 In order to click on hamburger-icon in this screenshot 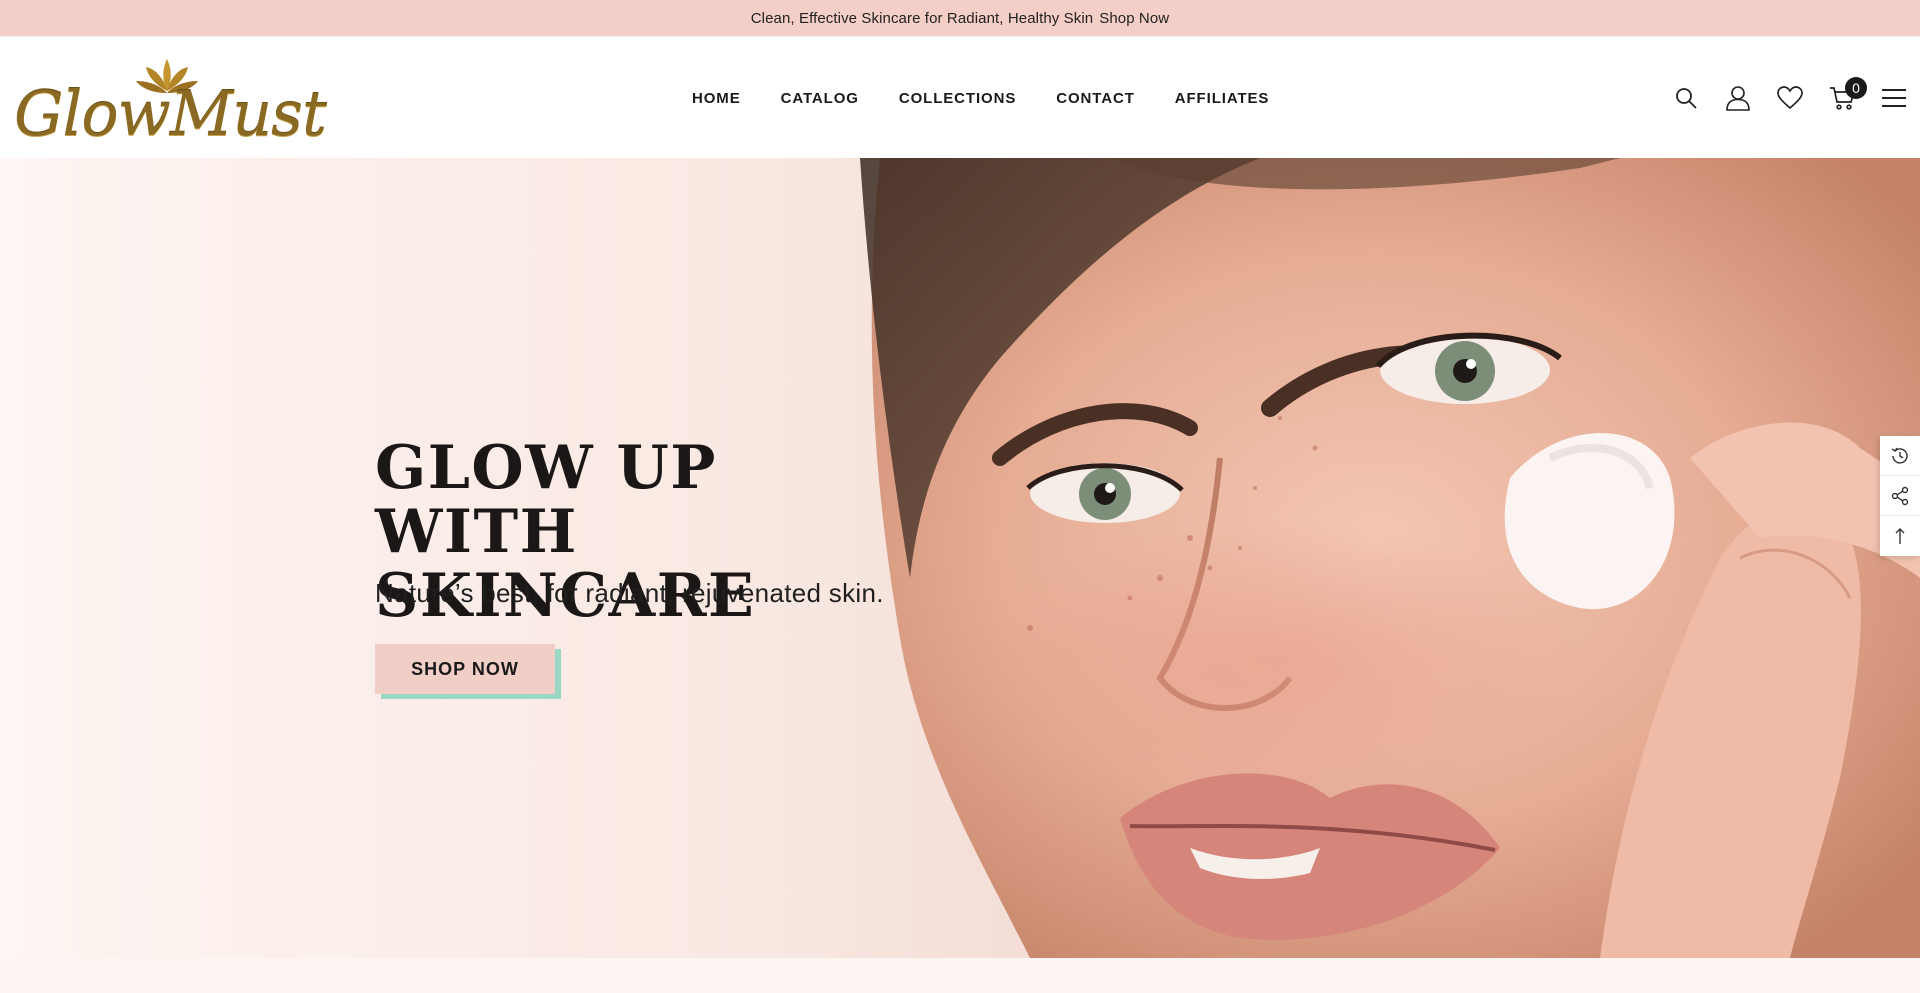, I will do `click(1894, 98)`.